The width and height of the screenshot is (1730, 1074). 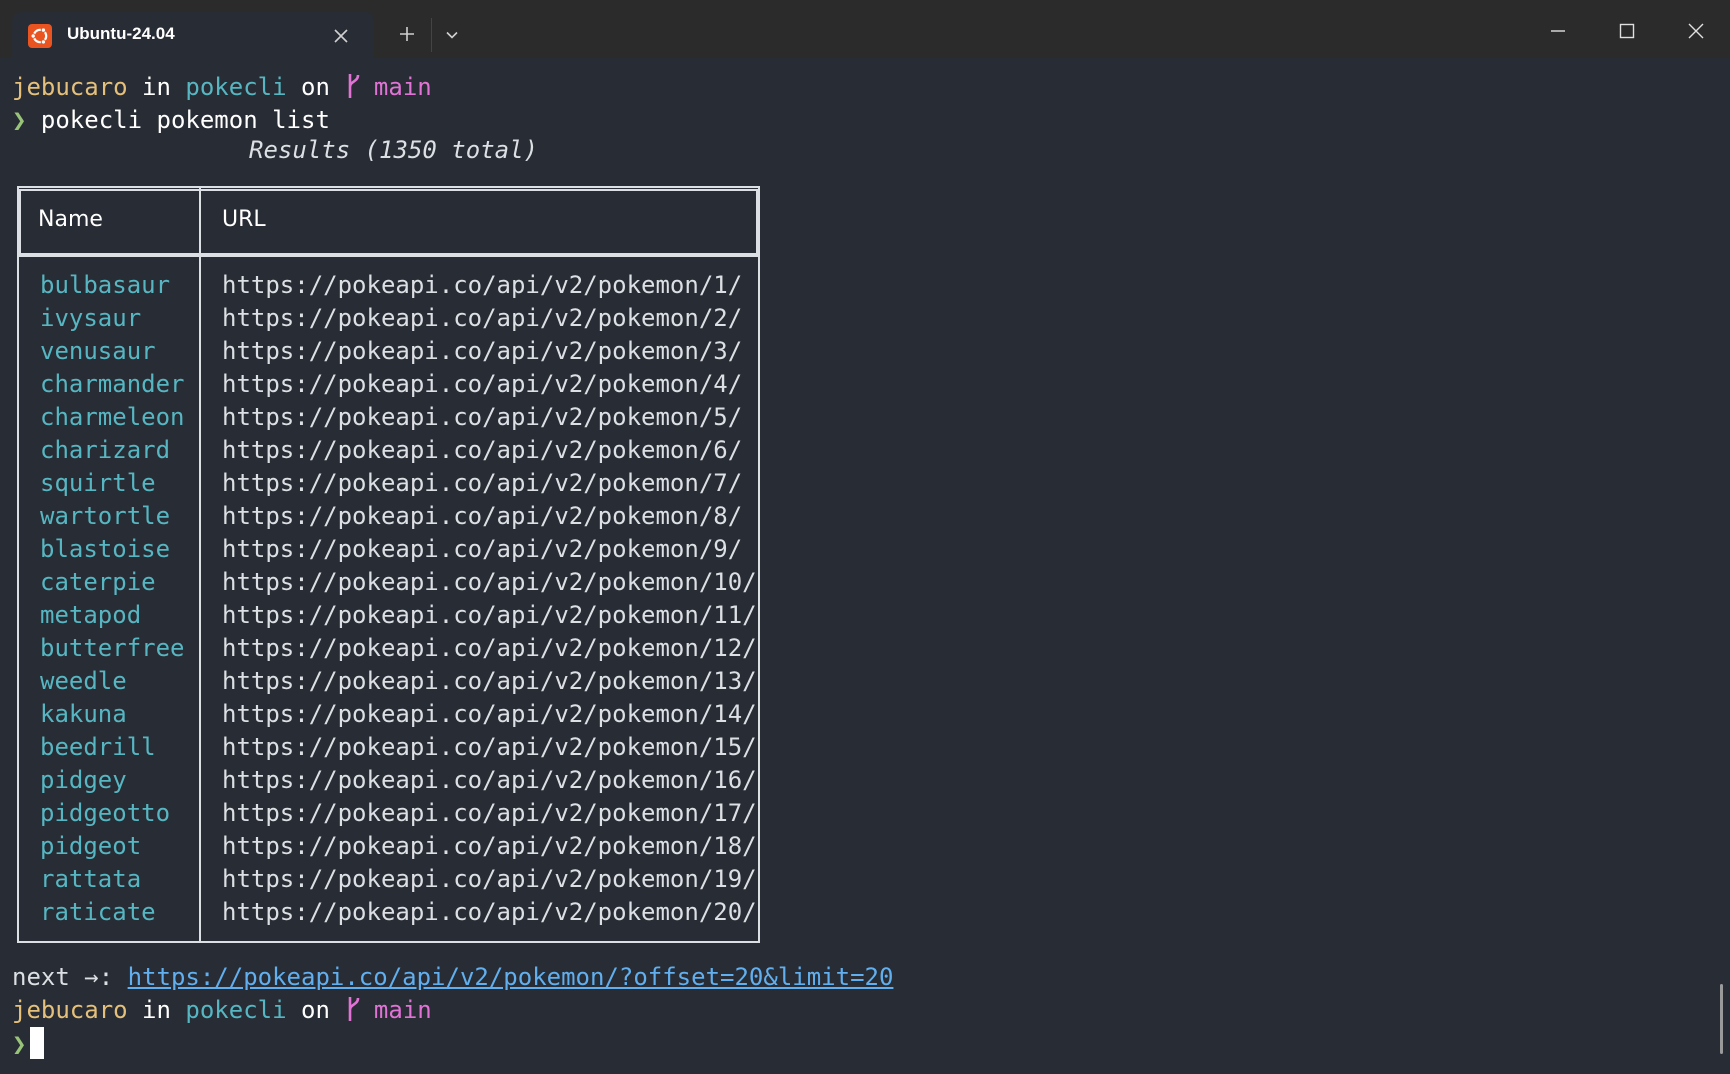 I want to click on close-window-icon, so click(x=1696, y=31).